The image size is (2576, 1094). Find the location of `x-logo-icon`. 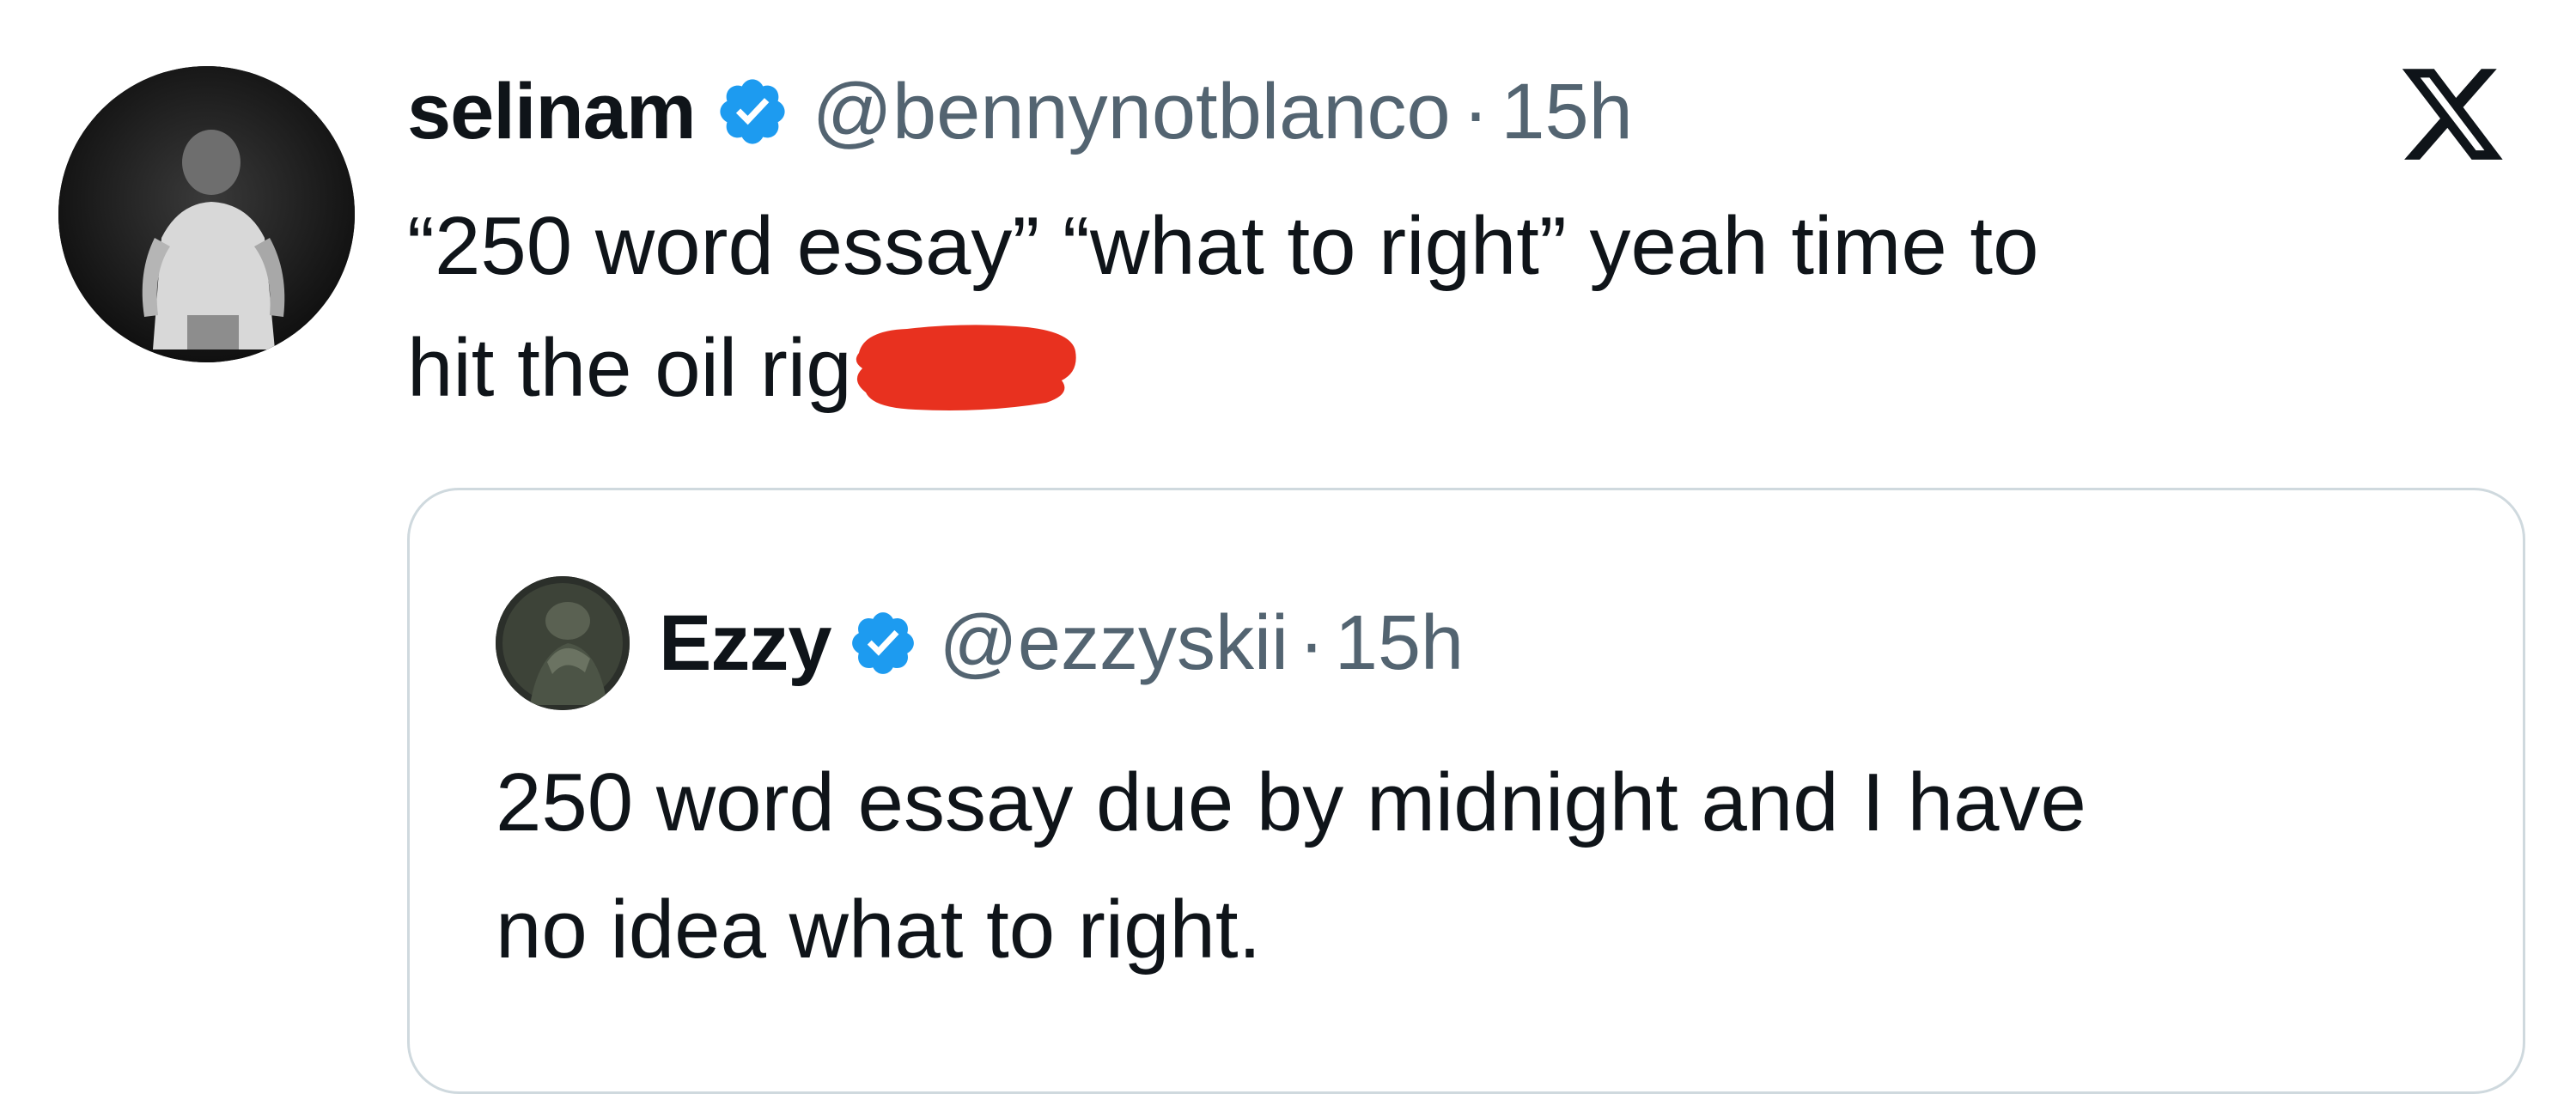

x-logo-icon is located at coordinates (2452, 114).